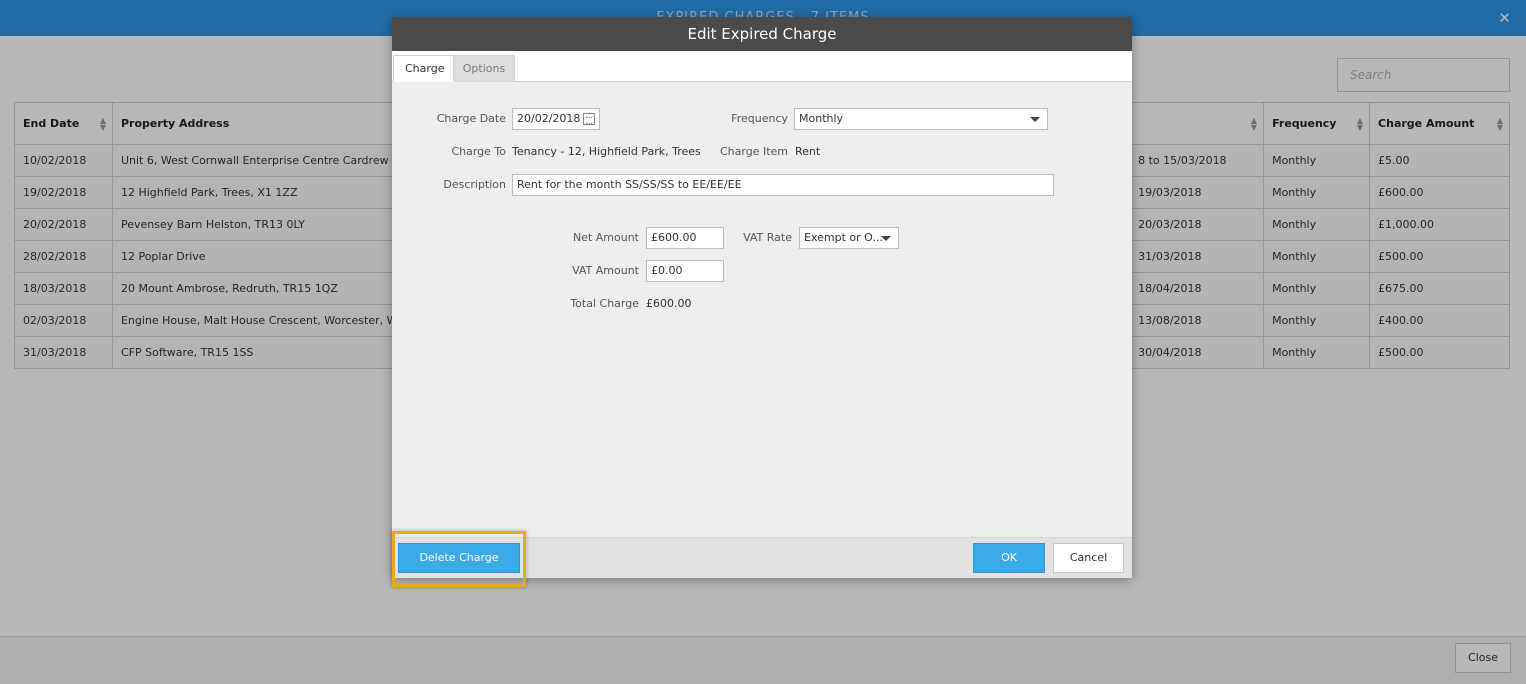  What do you see at coordinates (484, 68) in the screenshot?
I see `tab-options: Options` at bounding box center [484, 68].